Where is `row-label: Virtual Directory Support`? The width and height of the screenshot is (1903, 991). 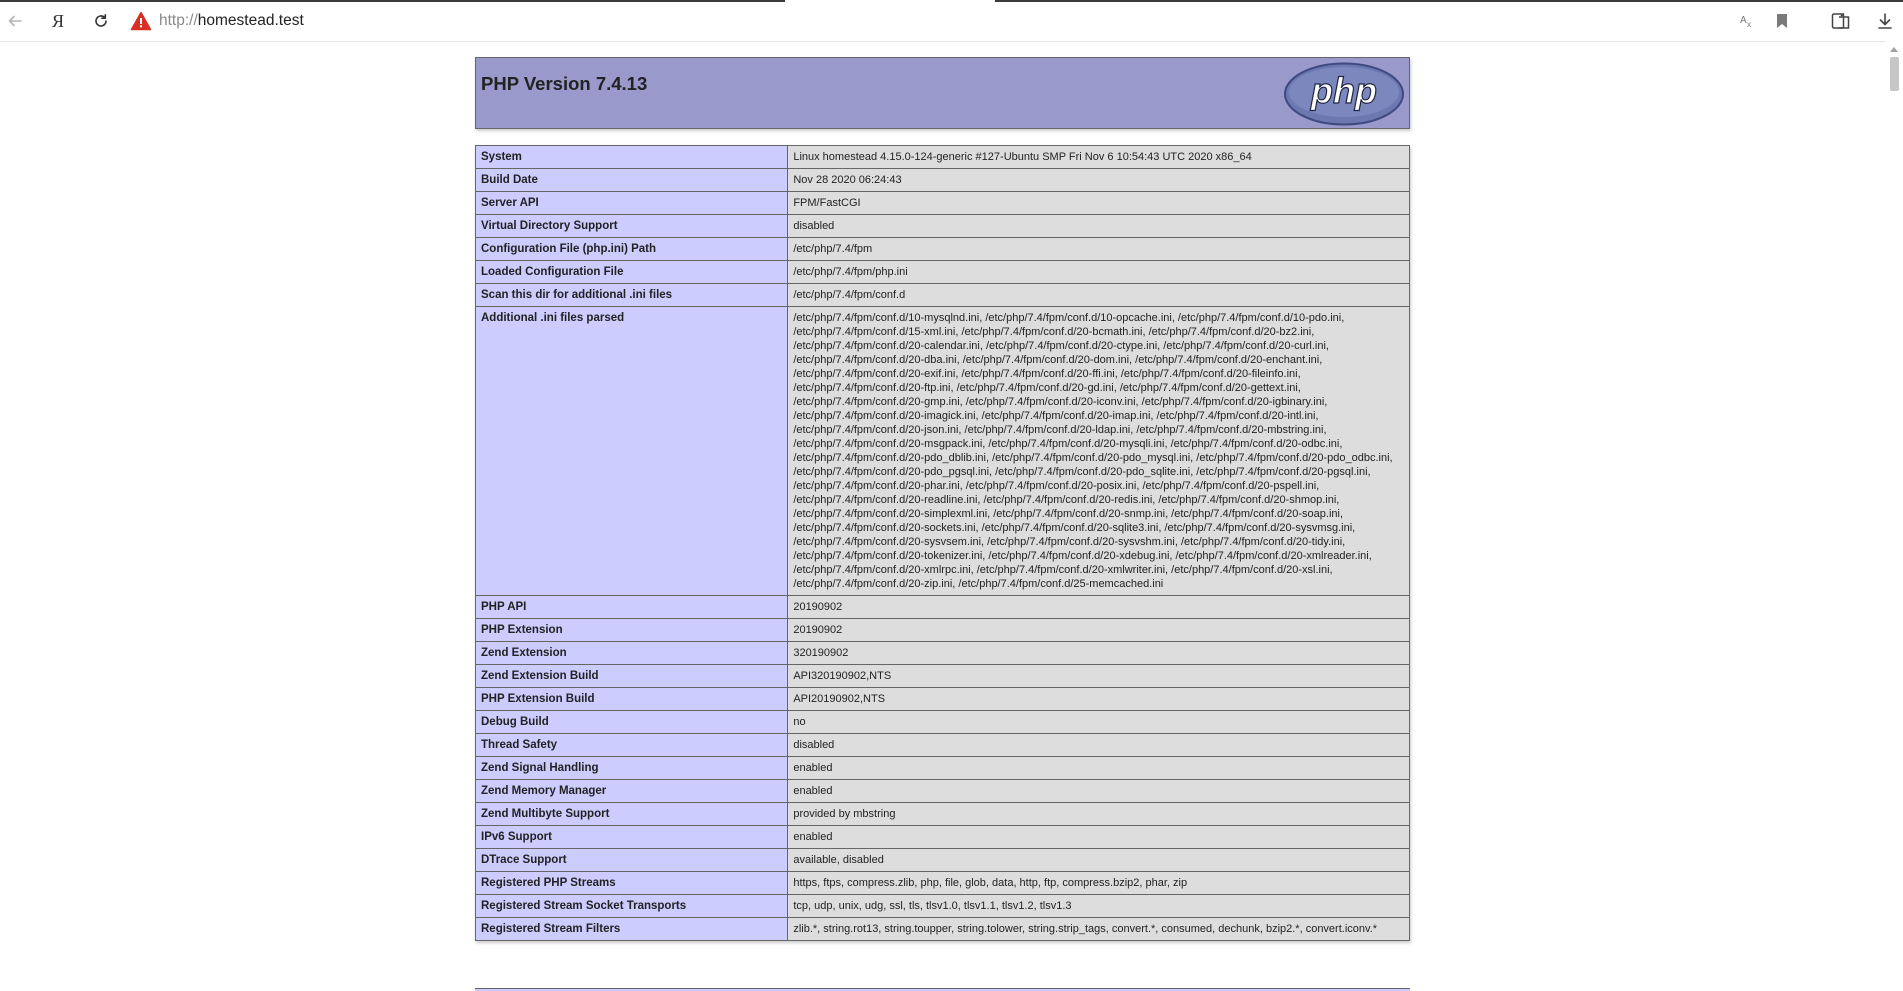
row-label: Virtual Directory Support is located at coordinates (631, 226).